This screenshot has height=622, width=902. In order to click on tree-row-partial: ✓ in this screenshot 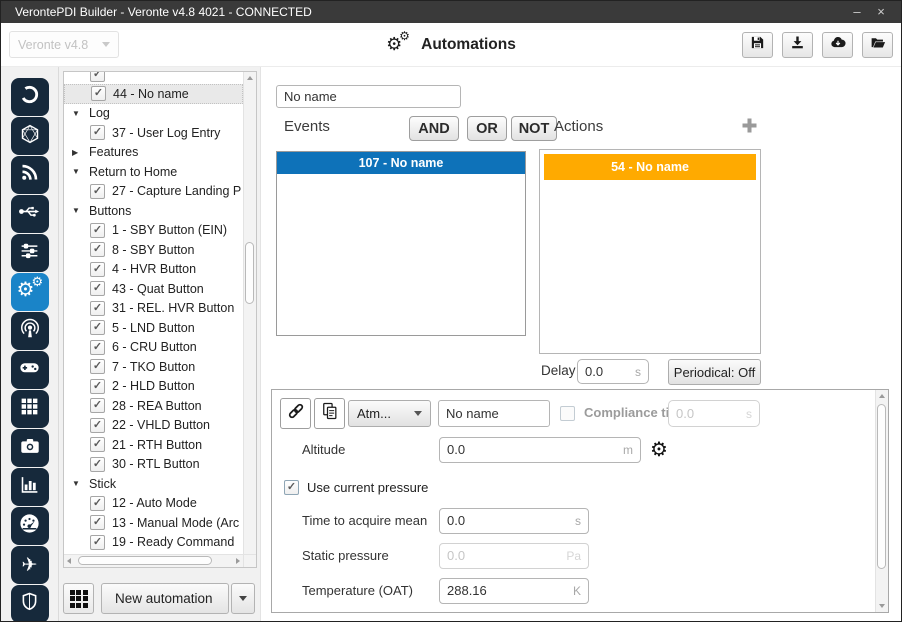, I will do `click(153, 78)`.